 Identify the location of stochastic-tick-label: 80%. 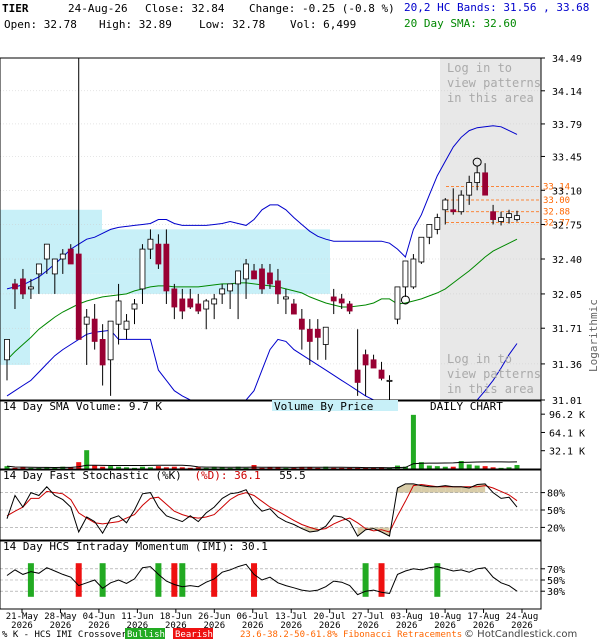
(556, 494).